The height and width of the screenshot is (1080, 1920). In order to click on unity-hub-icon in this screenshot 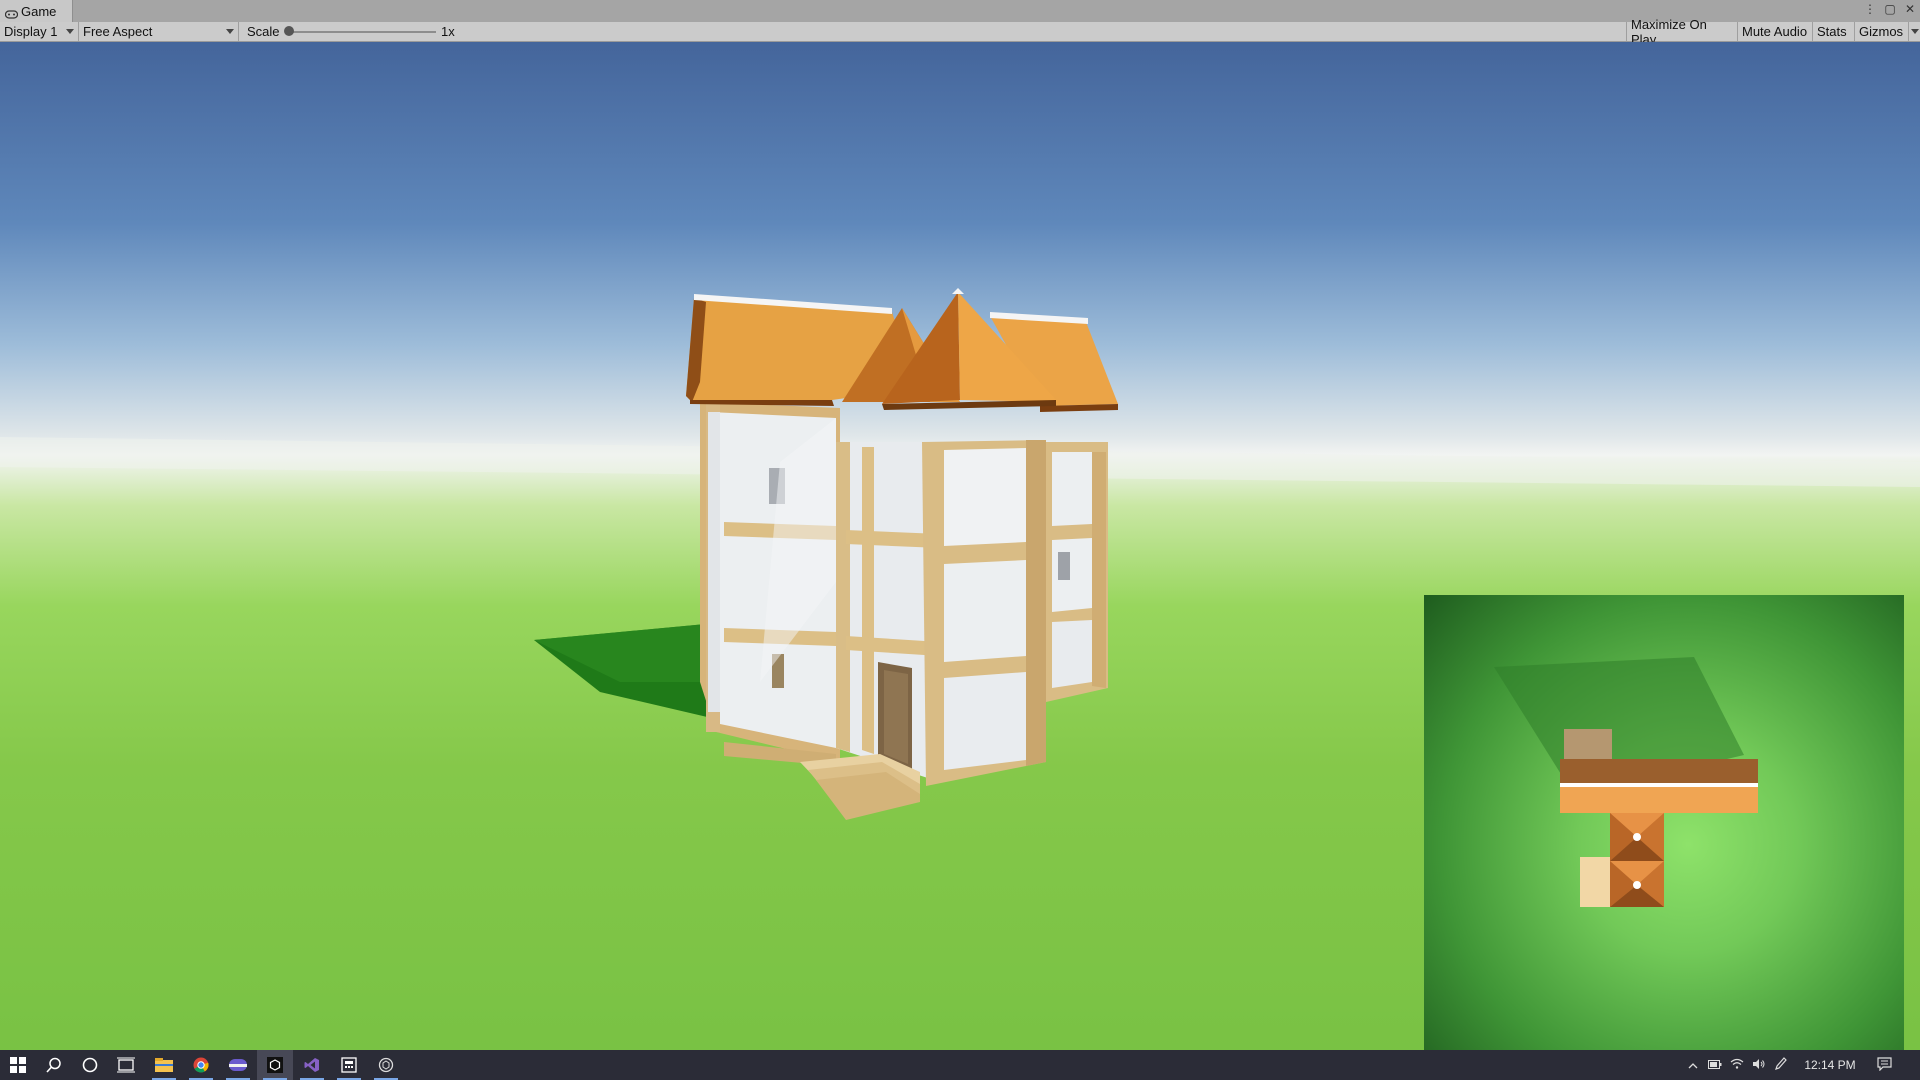, I will do `click(386, 1065)`.